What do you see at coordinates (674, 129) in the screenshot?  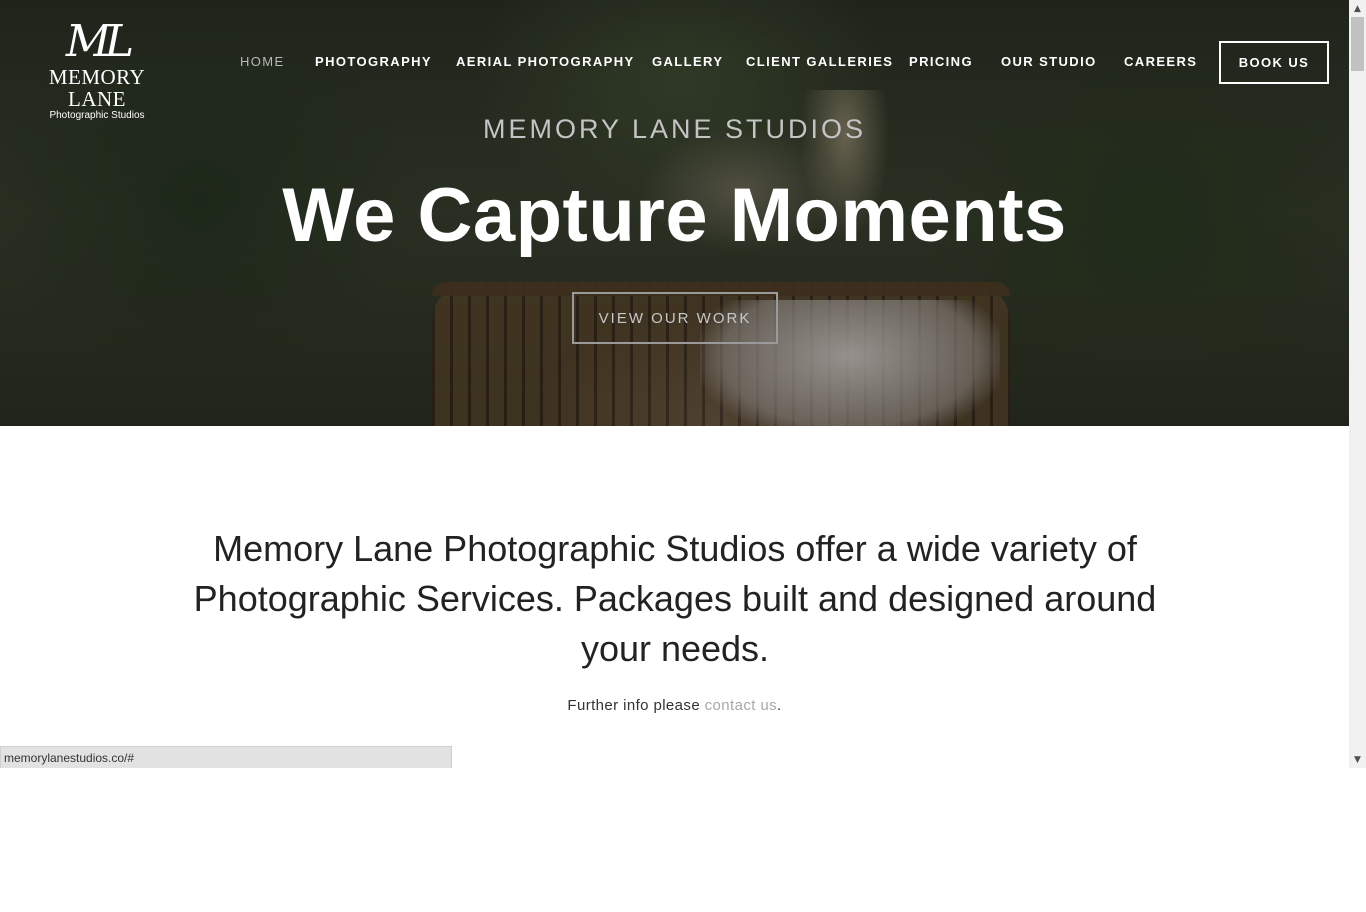 I see `hero-kicker: MEMORY LANE STUDIOS` at bounding box center [674, 129].